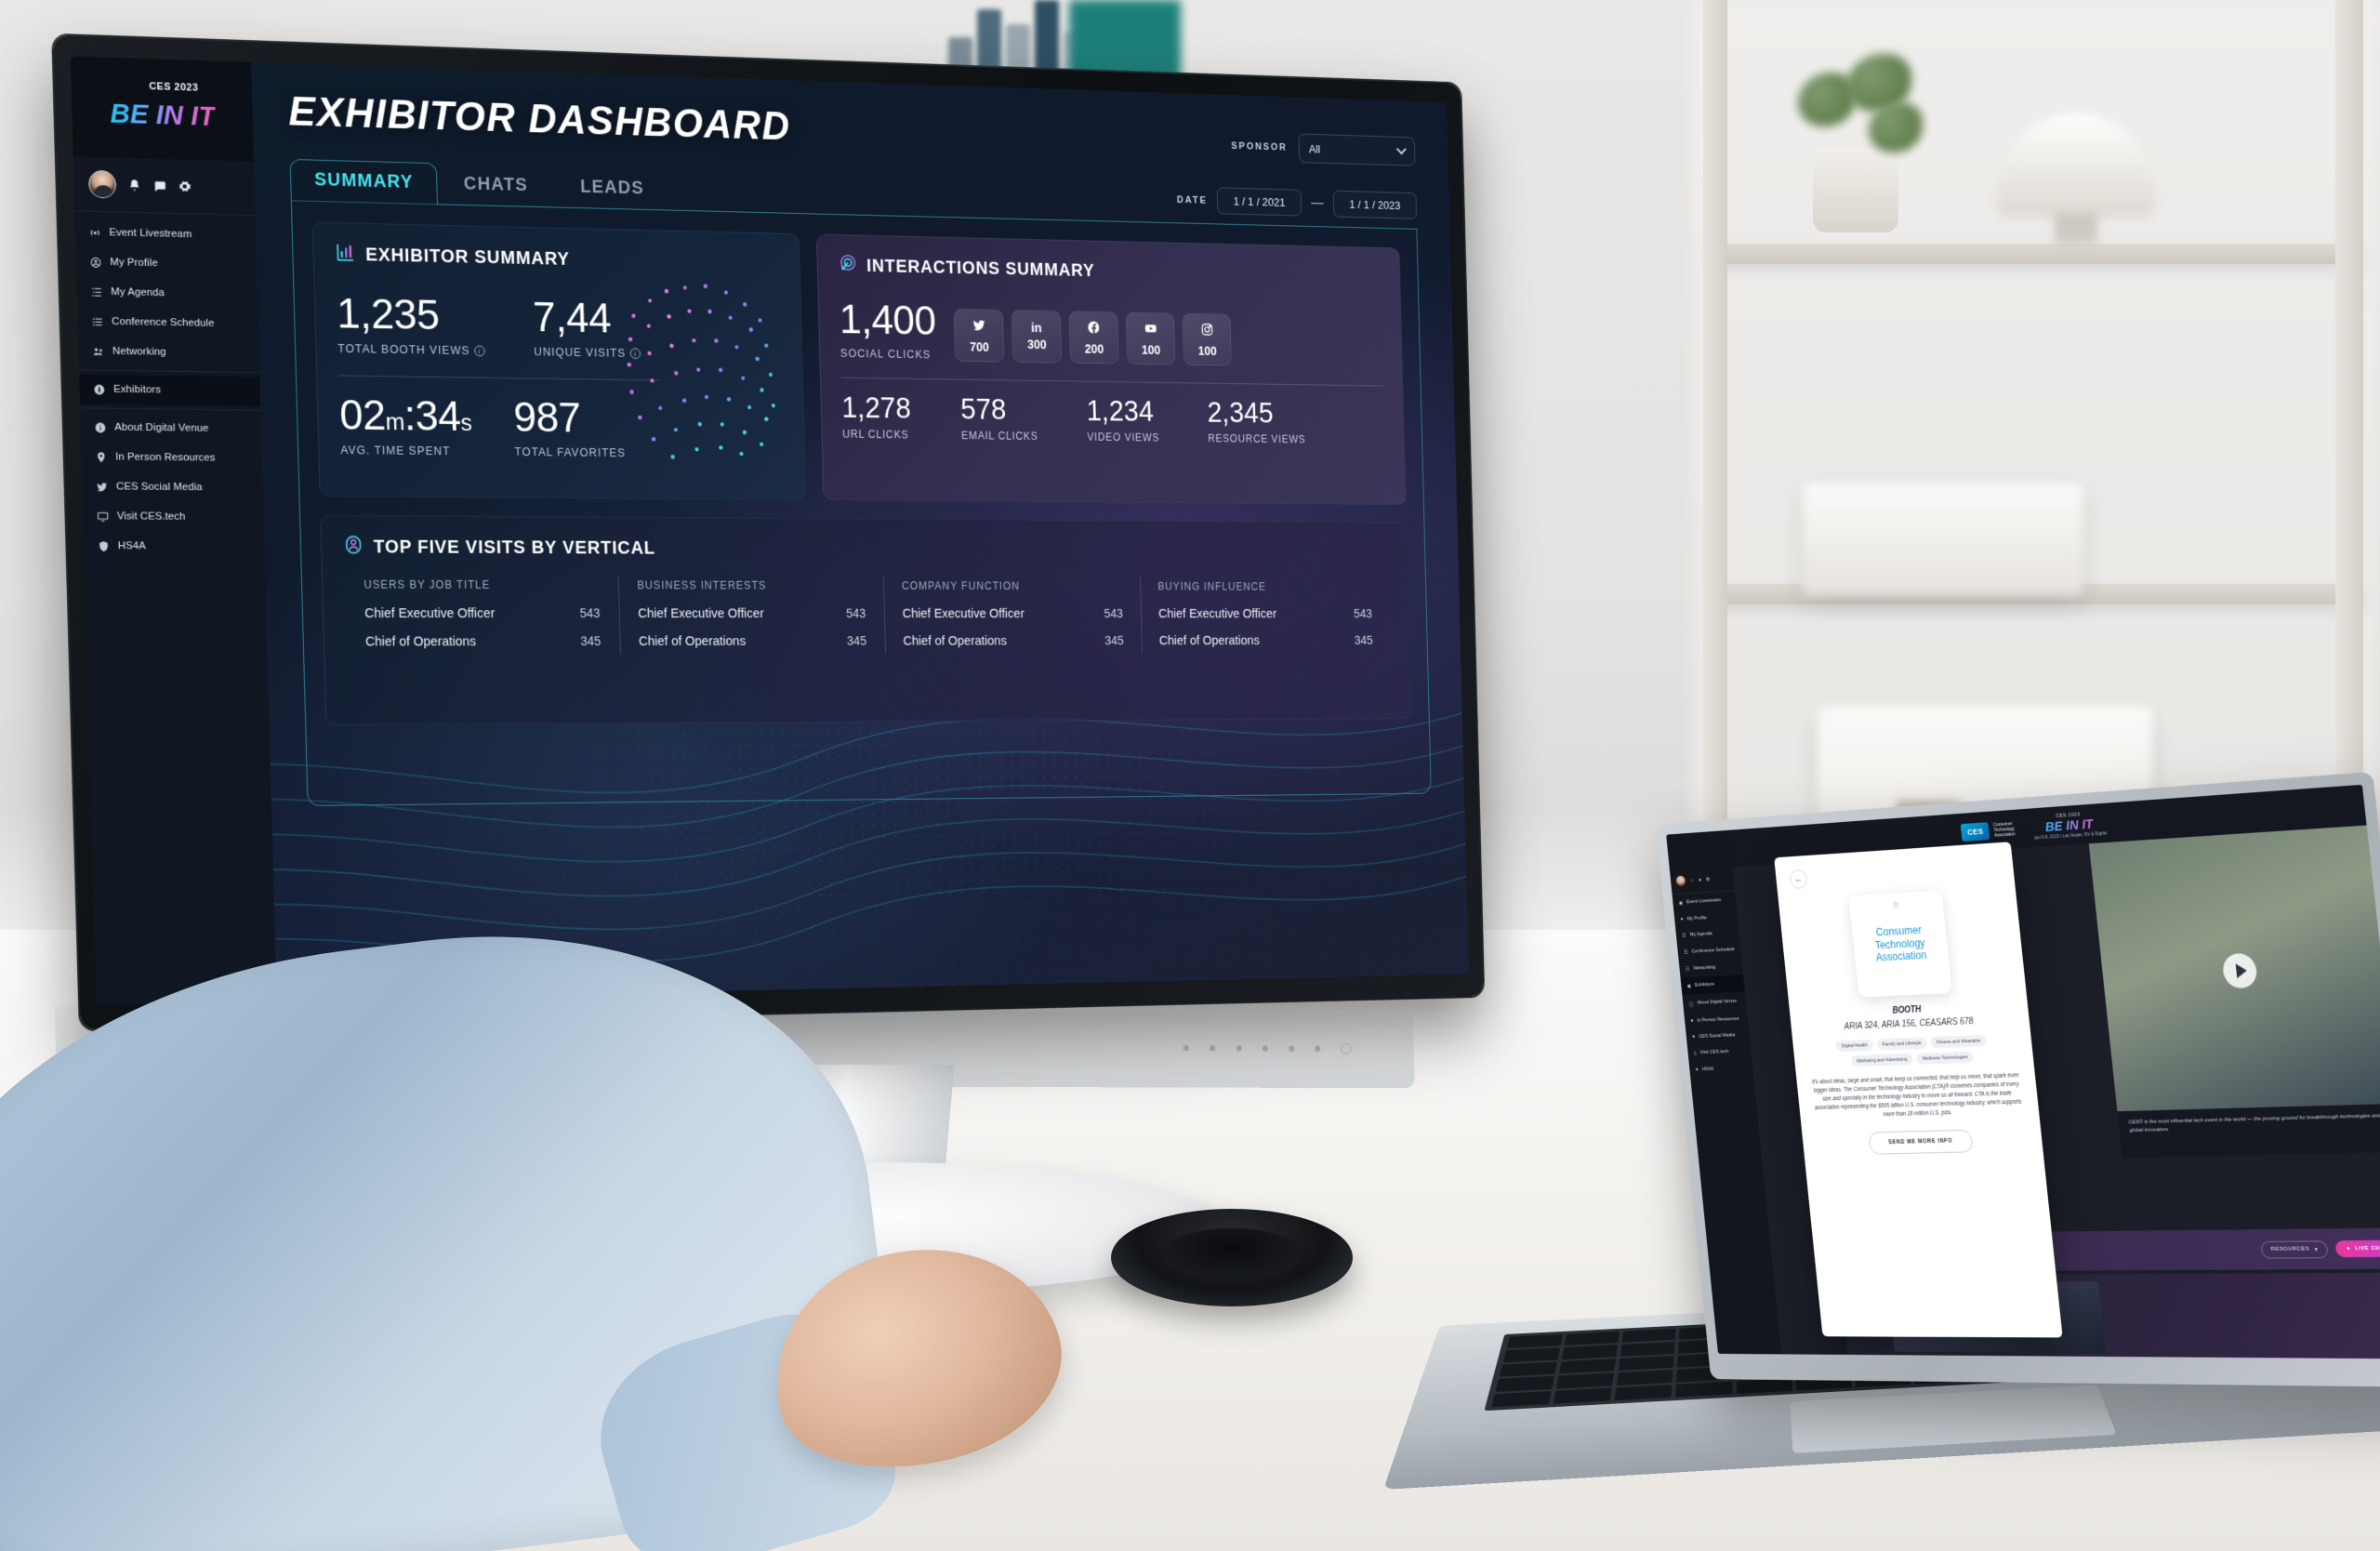  Describe the element at coordinates (102, 516) in the screenshot. I see `monitor-icon` at that location.